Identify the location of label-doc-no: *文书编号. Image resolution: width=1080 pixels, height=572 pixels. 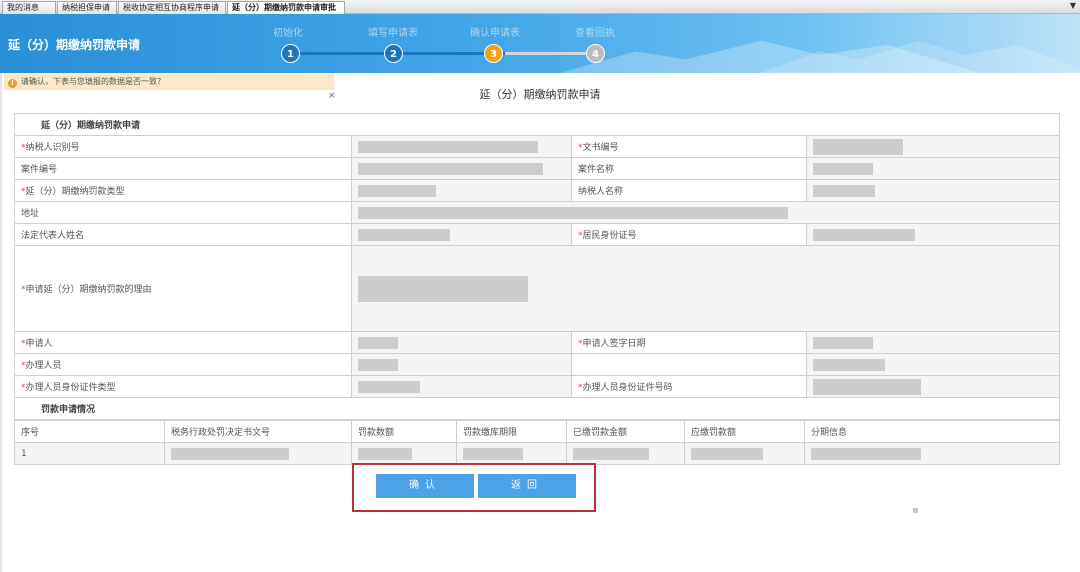
(689, 146).